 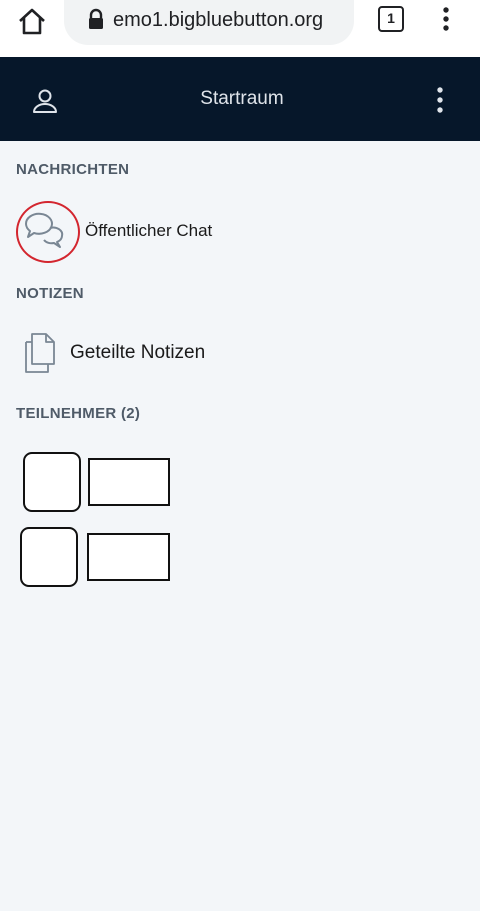 I want to click on app-options-button, so click(x=440, y=101).